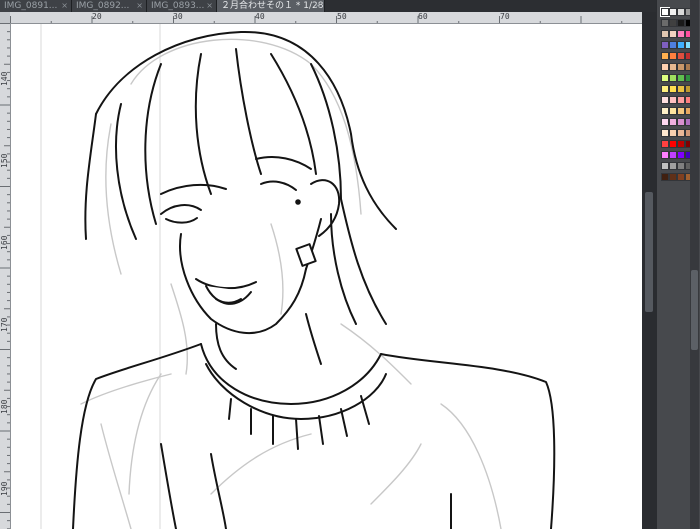 The image size is (700, 529). Describe the element at coordinates (423, 16) in the screenshot. I see `ruler-label: 60` at that location.